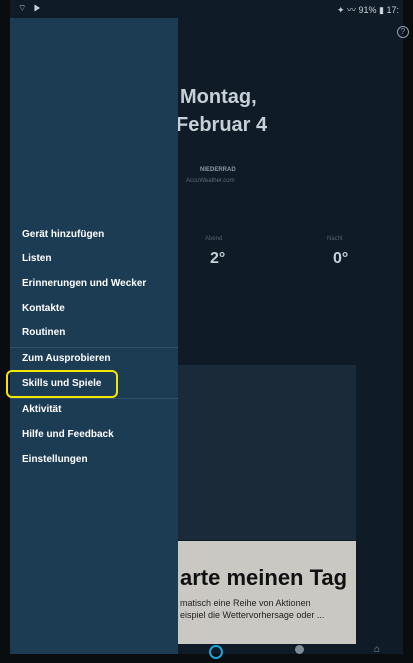  Describe the element at coordinates (367, 10) in the screenshot. I see `status-right-info: ✦ 〰 91% ▮ 17:` at that location.